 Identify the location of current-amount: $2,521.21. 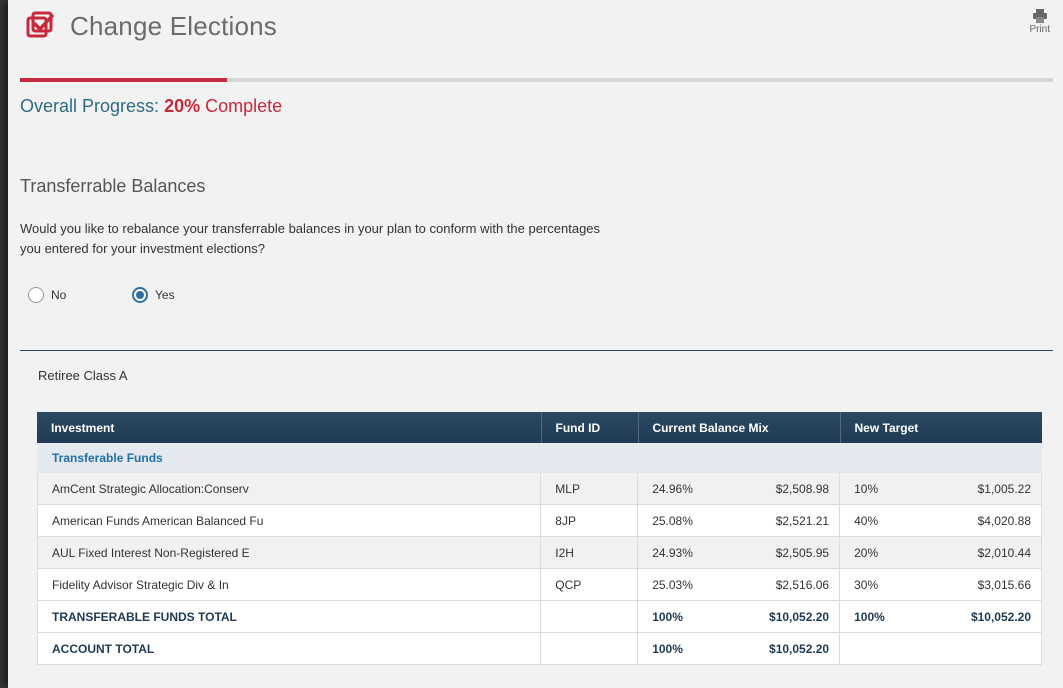
(789, 520).